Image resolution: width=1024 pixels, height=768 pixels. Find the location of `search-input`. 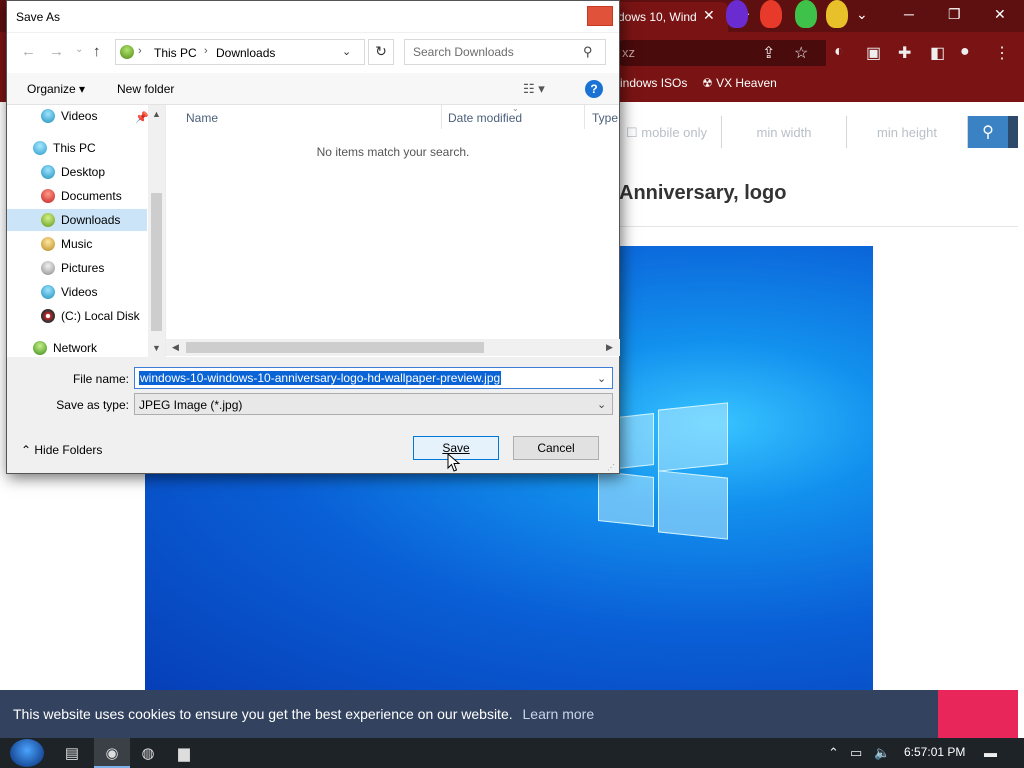

search-input is located at coordinates (505, 52).